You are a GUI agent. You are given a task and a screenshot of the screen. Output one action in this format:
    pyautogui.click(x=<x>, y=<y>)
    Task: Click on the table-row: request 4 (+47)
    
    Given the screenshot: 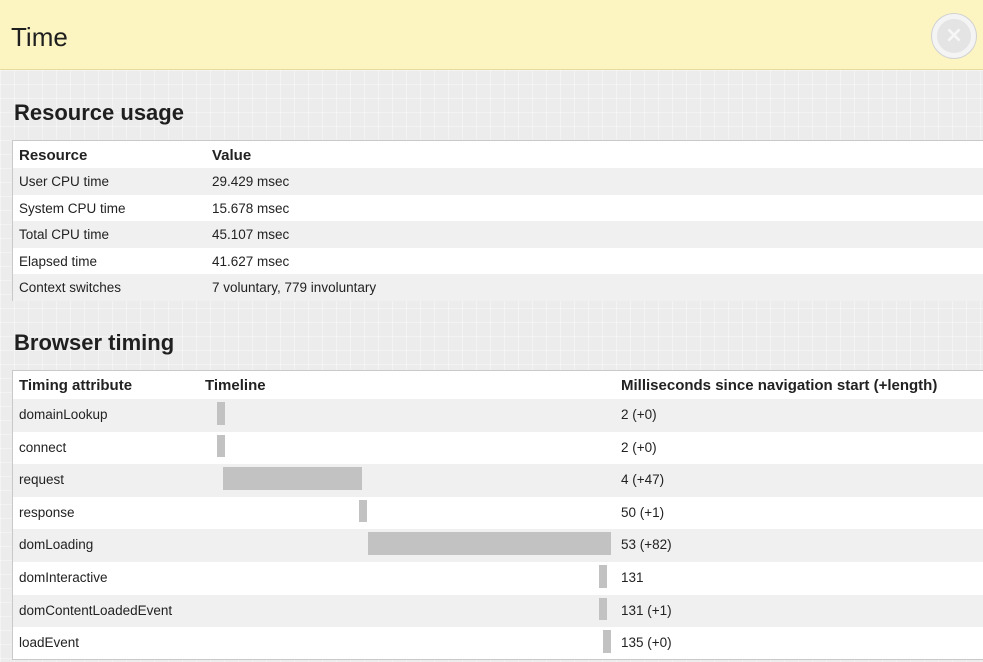 What is the action you would take?
    pyautogui.click(x=498, y=480)
    